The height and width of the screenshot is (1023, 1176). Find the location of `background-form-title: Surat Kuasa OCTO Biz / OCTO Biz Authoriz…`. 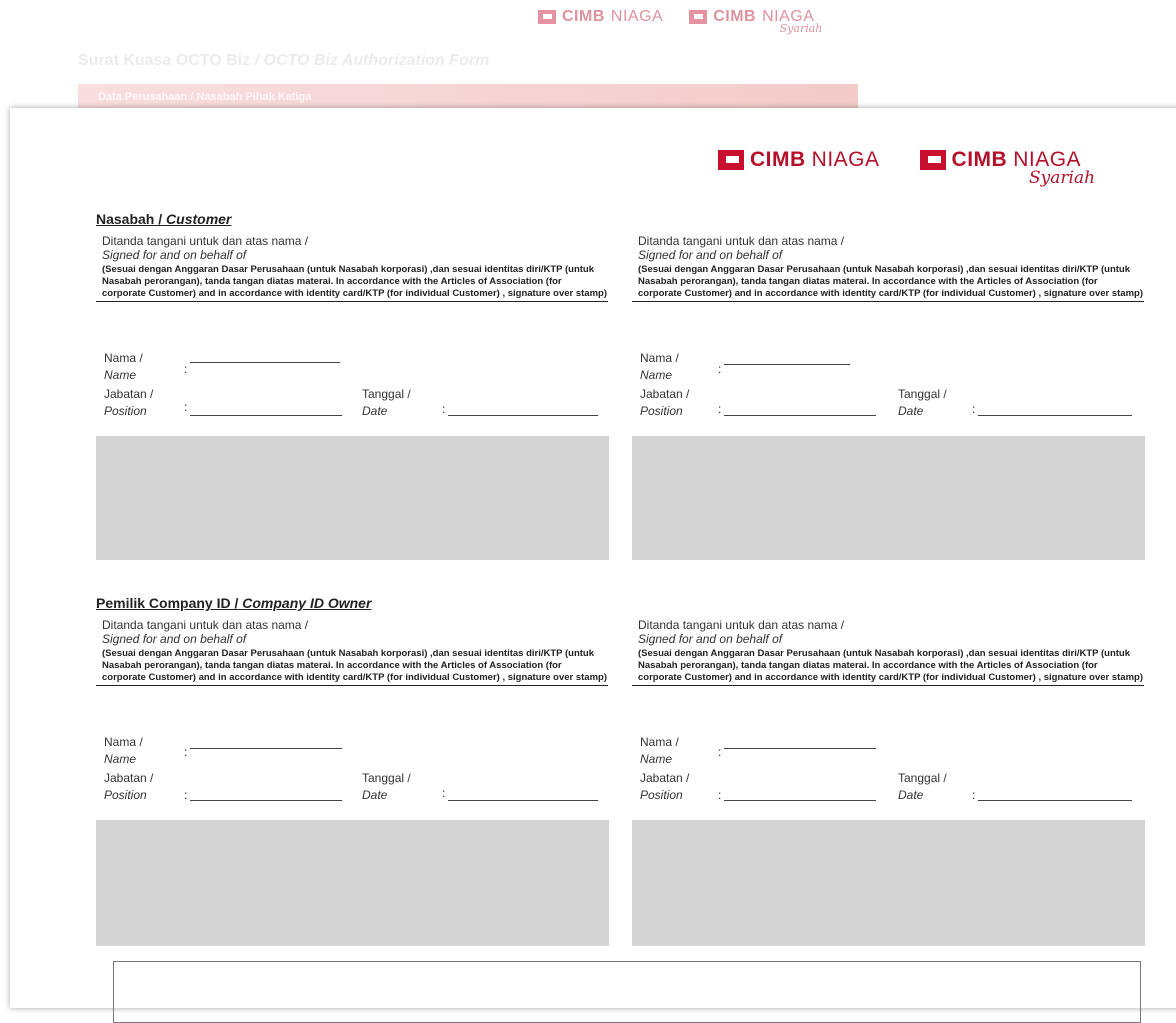

background-form-title: Surat Kuasa OCTO Biz / OCTO Biz Authoriz… is located at coordinates (284, 60).